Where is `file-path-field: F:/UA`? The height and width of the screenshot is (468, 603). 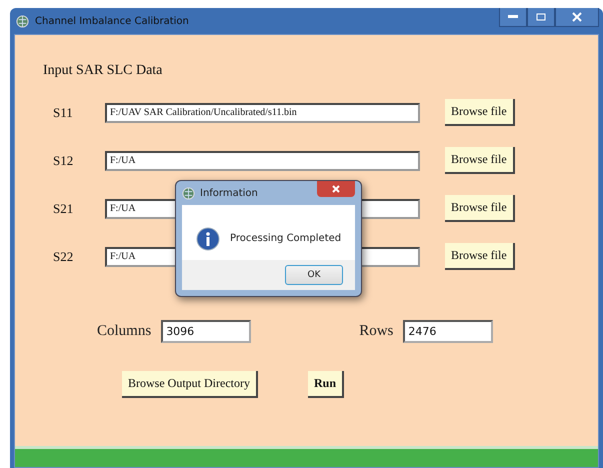
file-path-field: F:/UA is located at coordinates (262, 160).